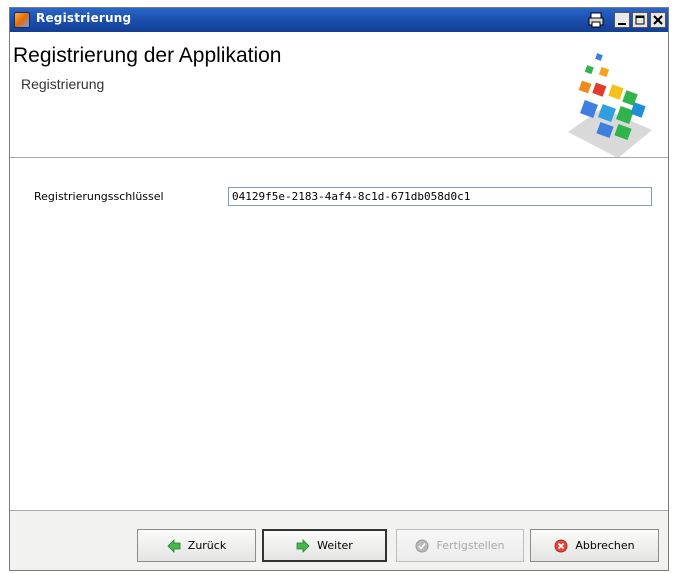 This screenshot has width=677, height=573. I want to click on registration-key-label: Registrierungsschlüssel, so click(99, 196).